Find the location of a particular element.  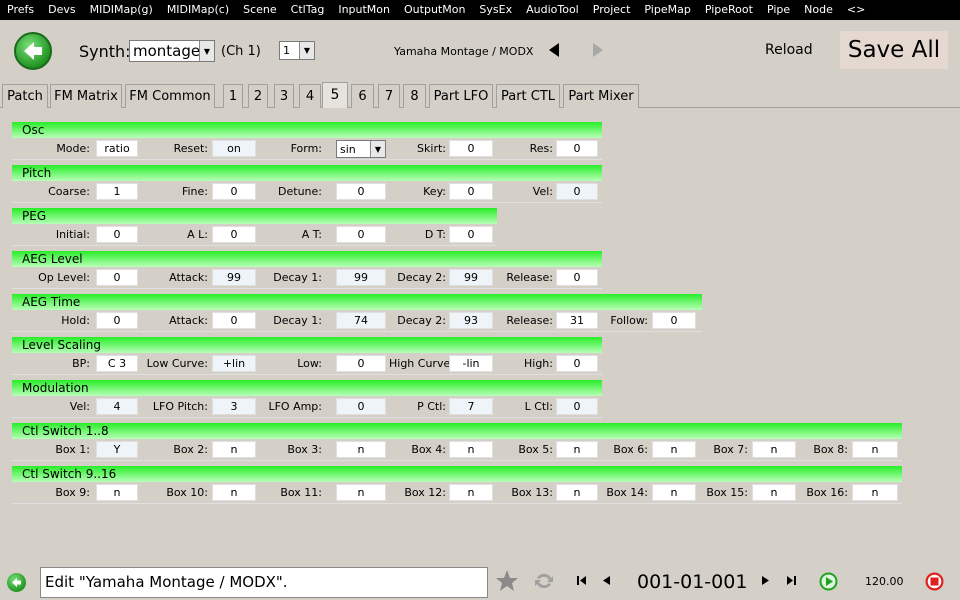

skip-first-icon is located at coordinates (581, 580).